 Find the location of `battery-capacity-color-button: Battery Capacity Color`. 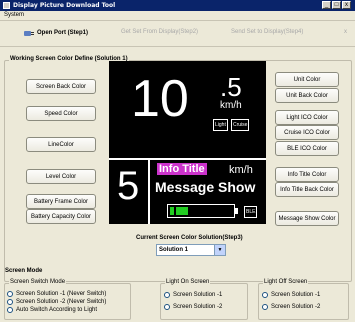

battery-capacity-color-button: Battery Capacity Color is located at coordinates (61, 216).